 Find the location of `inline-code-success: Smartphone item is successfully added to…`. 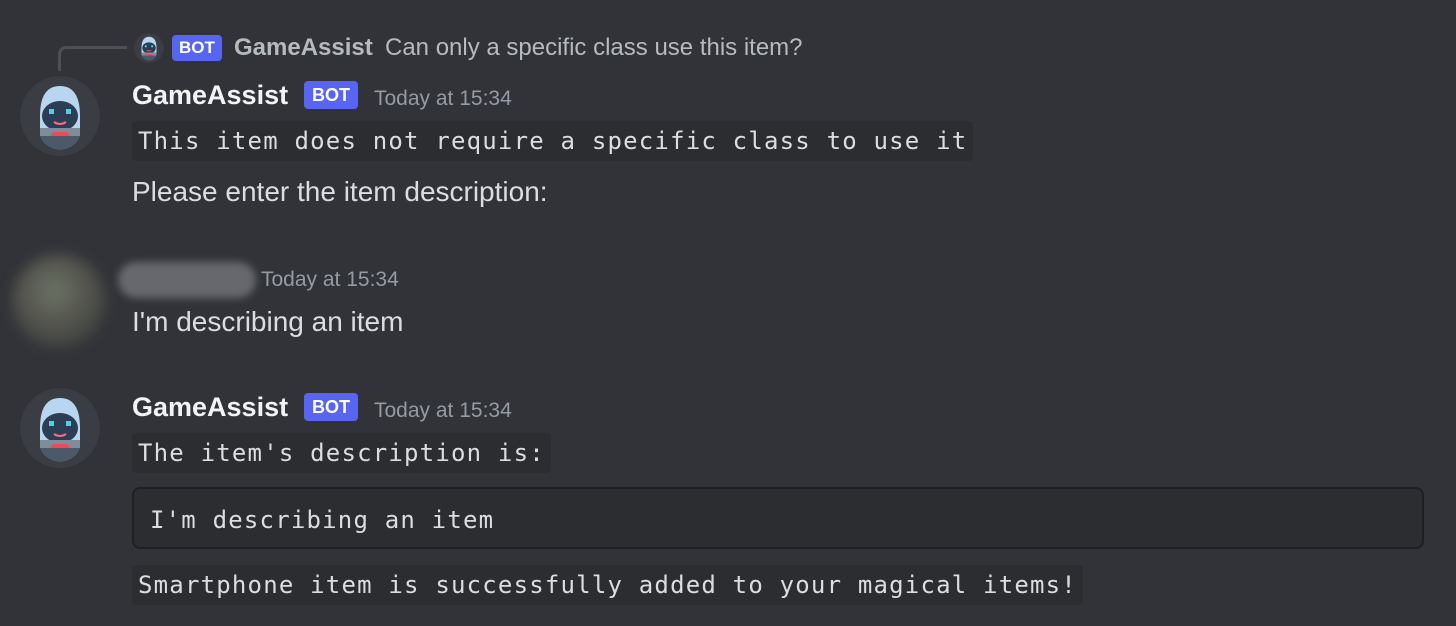

inline-code-success: Smartphone item is successfully added to… is located at coordinates (607, 585).